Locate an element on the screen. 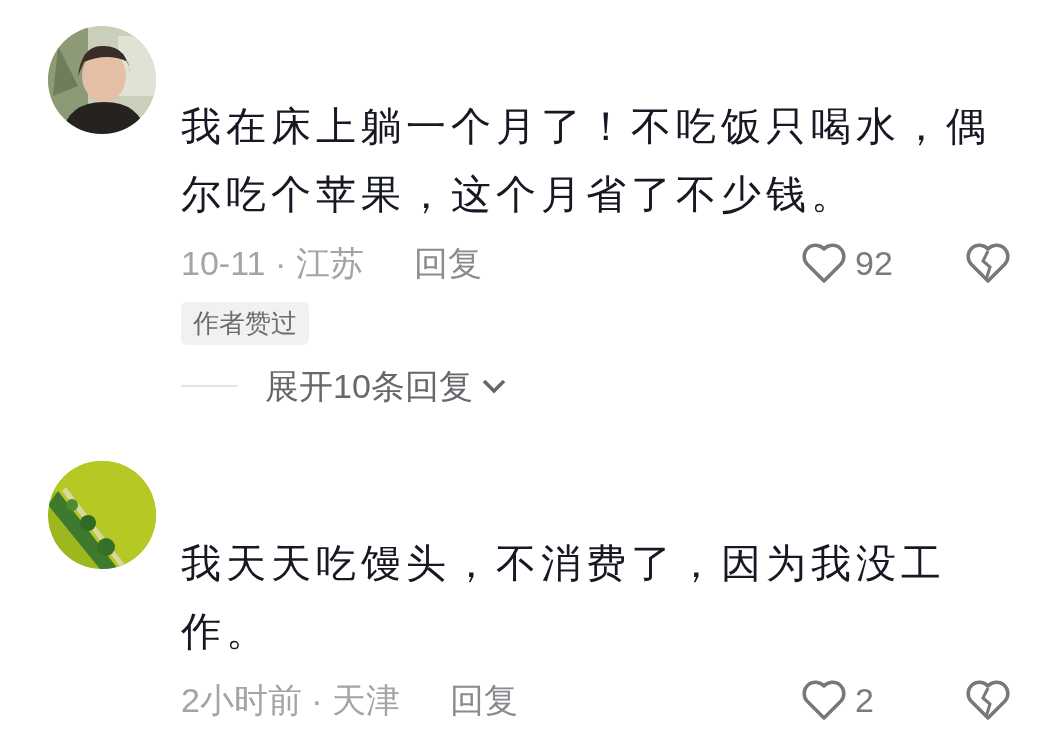 The image size is (1055, 749). expand-replies-button: 展开10条回复 is located at coordinates (386, 386).